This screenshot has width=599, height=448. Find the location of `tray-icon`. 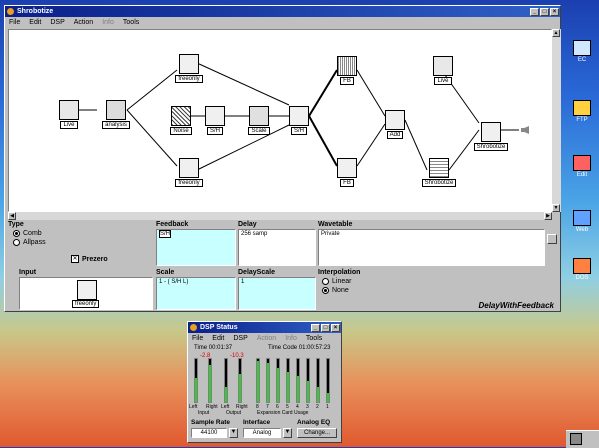

tray-icon is located at coordinates (576, 439).